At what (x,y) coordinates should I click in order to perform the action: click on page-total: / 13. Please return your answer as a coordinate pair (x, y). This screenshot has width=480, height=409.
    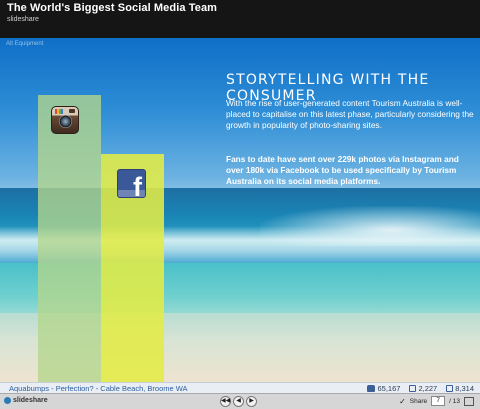
    Looking at the image, I should click on (454, 401).